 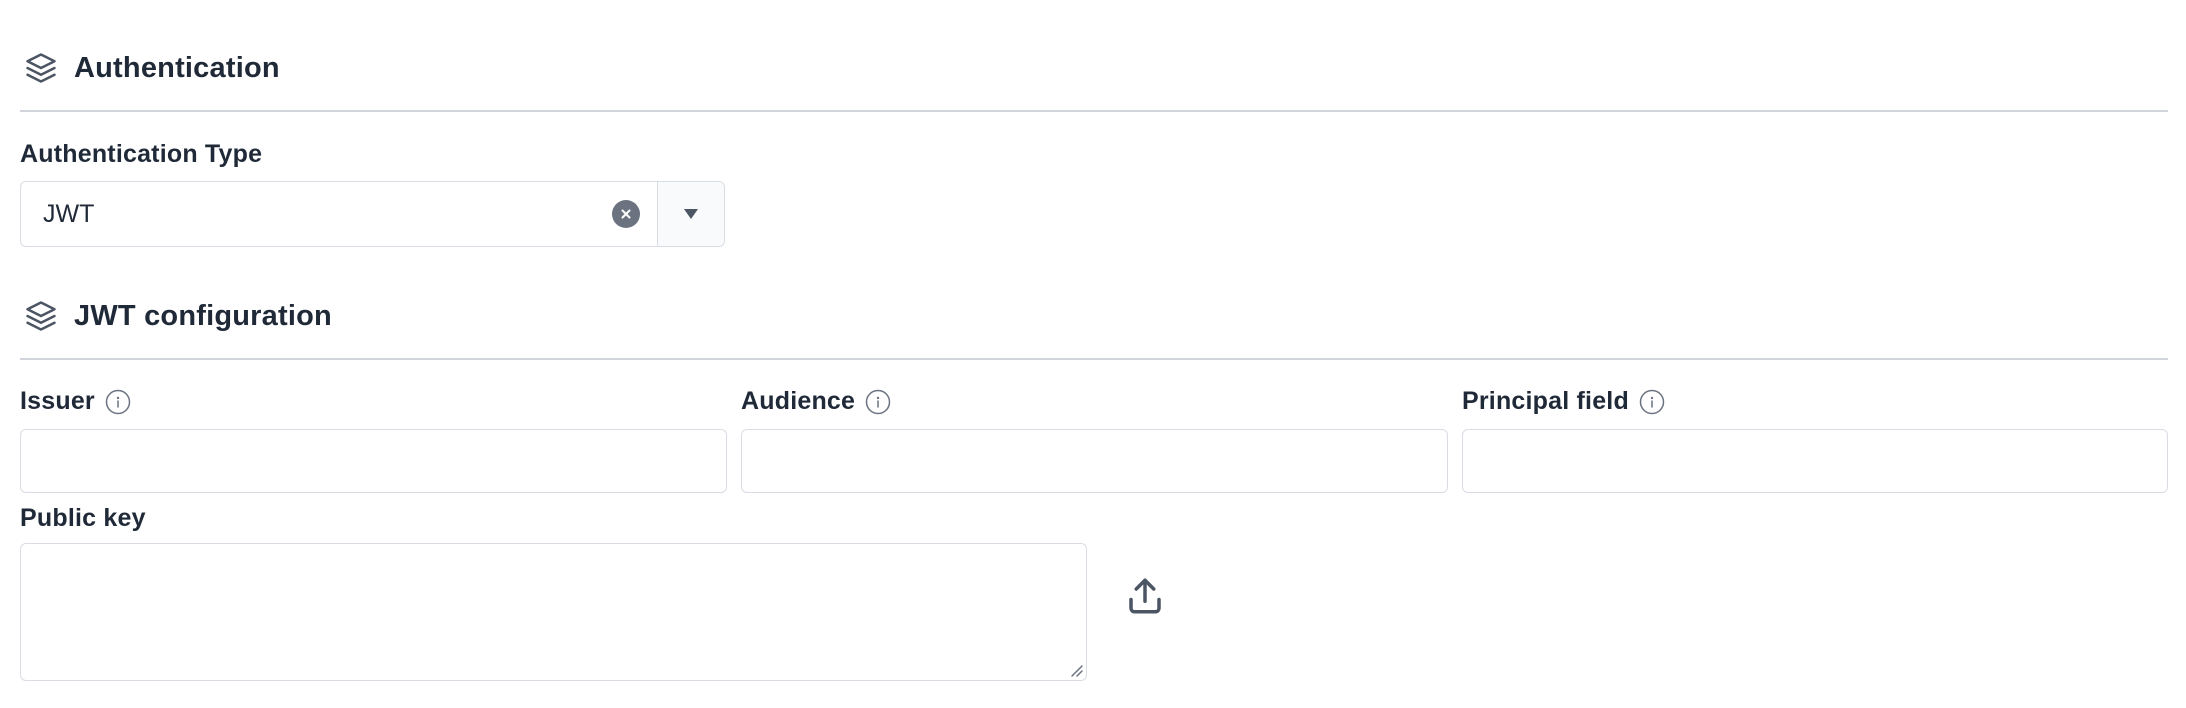 What do you see at coordinates (373, 461) in the screenshot?
I see `issuer-input` at bounding box center [373, 461].